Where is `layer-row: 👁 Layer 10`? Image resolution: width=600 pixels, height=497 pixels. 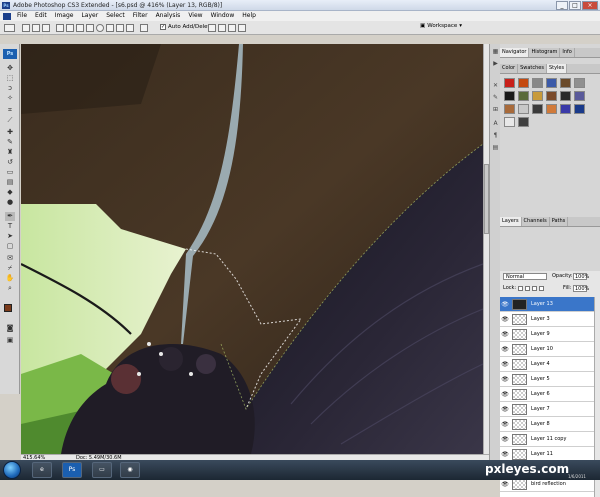
layer-row: 👁 Layer 10 is located at coordinates (547, 349).